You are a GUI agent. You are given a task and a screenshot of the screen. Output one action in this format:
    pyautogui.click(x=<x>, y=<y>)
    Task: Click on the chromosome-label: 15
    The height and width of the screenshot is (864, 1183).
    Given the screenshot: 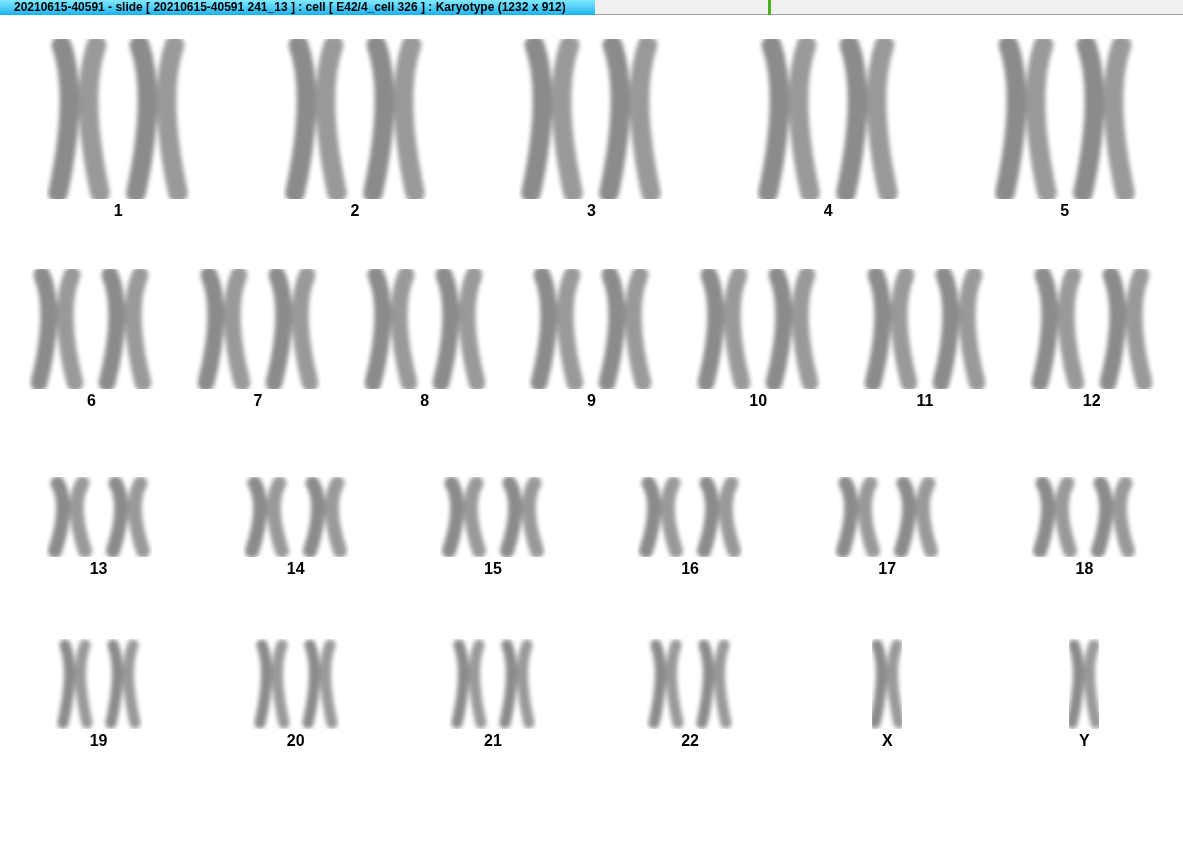 What is the action you would take?
    pyautogui.click(x=493, y=569)
    